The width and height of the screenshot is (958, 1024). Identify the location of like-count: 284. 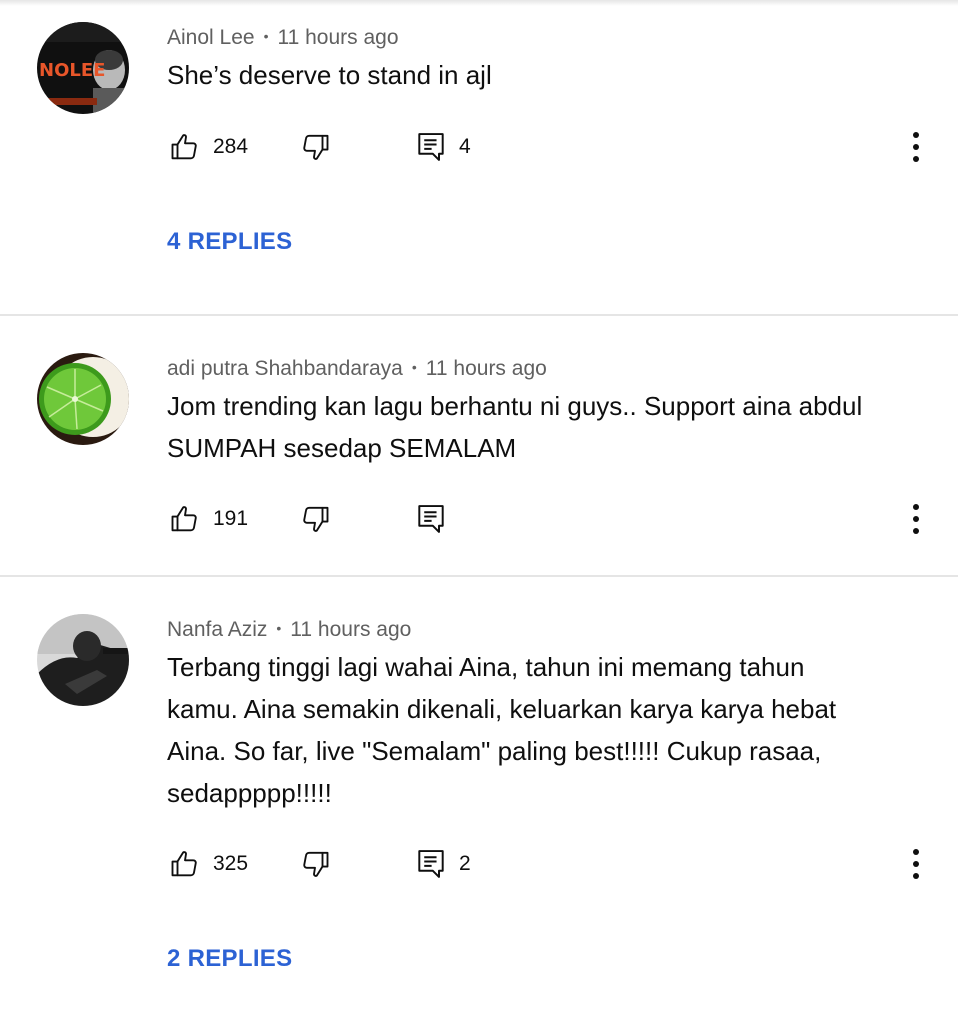
(231, 146).